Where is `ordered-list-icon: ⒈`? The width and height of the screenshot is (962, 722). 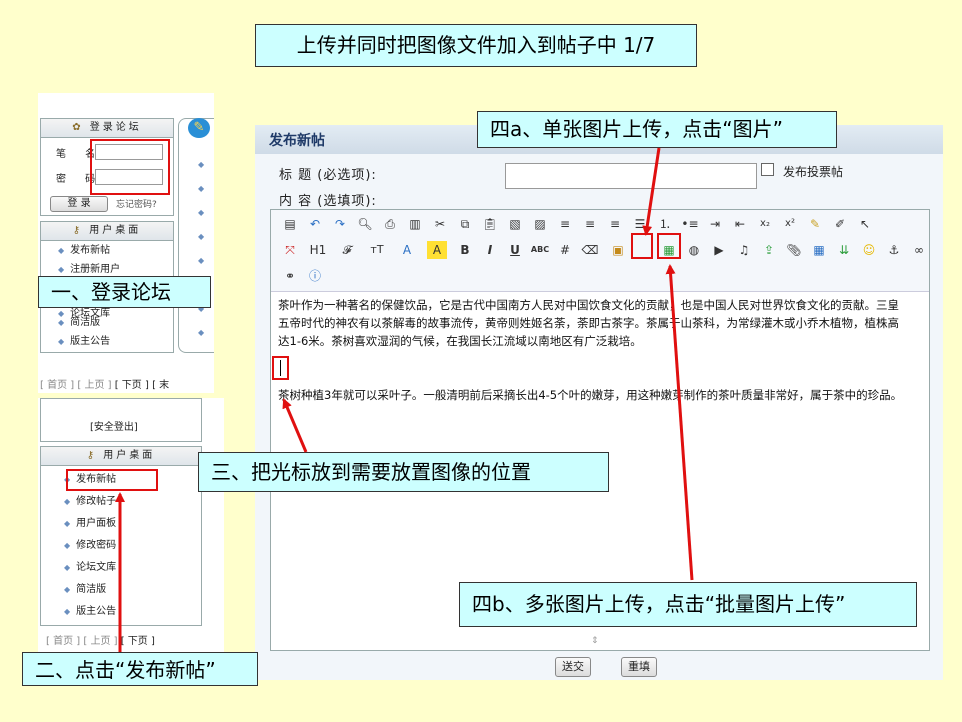
ordered-list-icon: ⒈ is located at coordinates (665, 224).